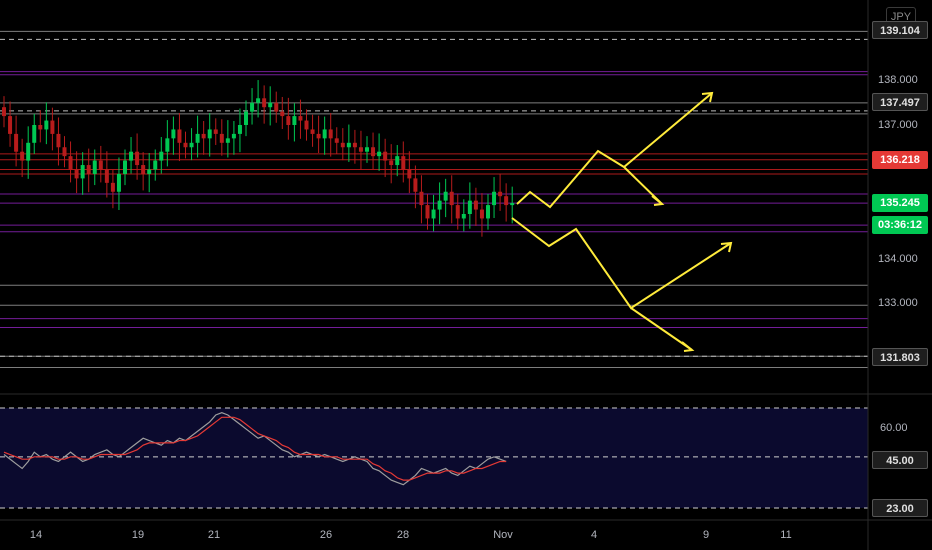 The image size is (932, 550). What do you see at coordinates (894, 428) in the screenshot?
I see `rsi-tick: 60.00` at bounding box center [894, 428].